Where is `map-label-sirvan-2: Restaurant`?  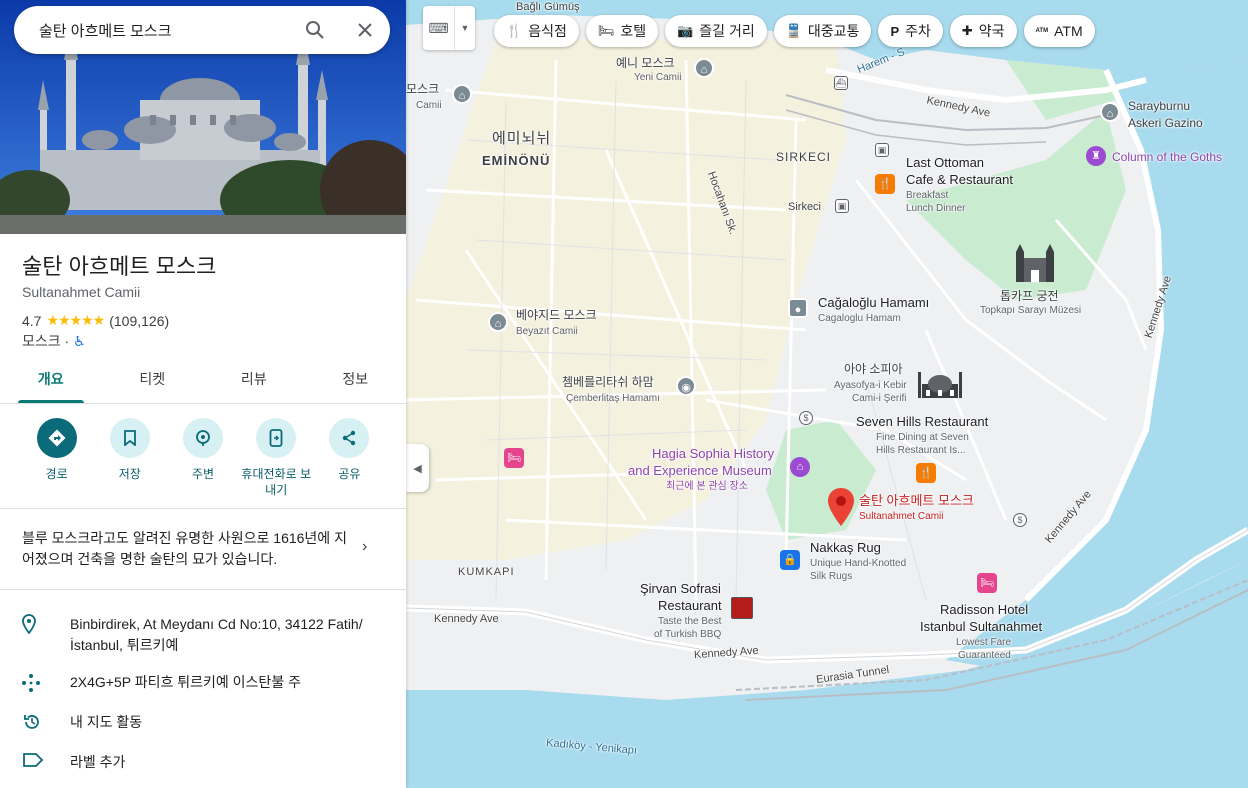
map-label-sirvan-2: Restaurant is located at coordinates (690, 606).